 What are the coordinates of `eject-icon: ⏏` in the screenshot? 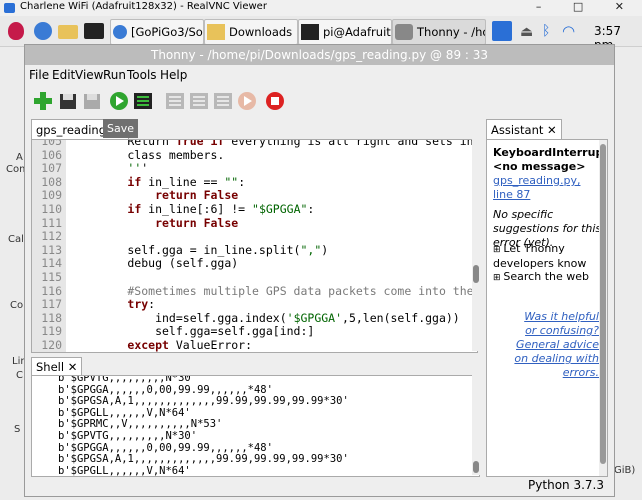 It's located at (526, 32).